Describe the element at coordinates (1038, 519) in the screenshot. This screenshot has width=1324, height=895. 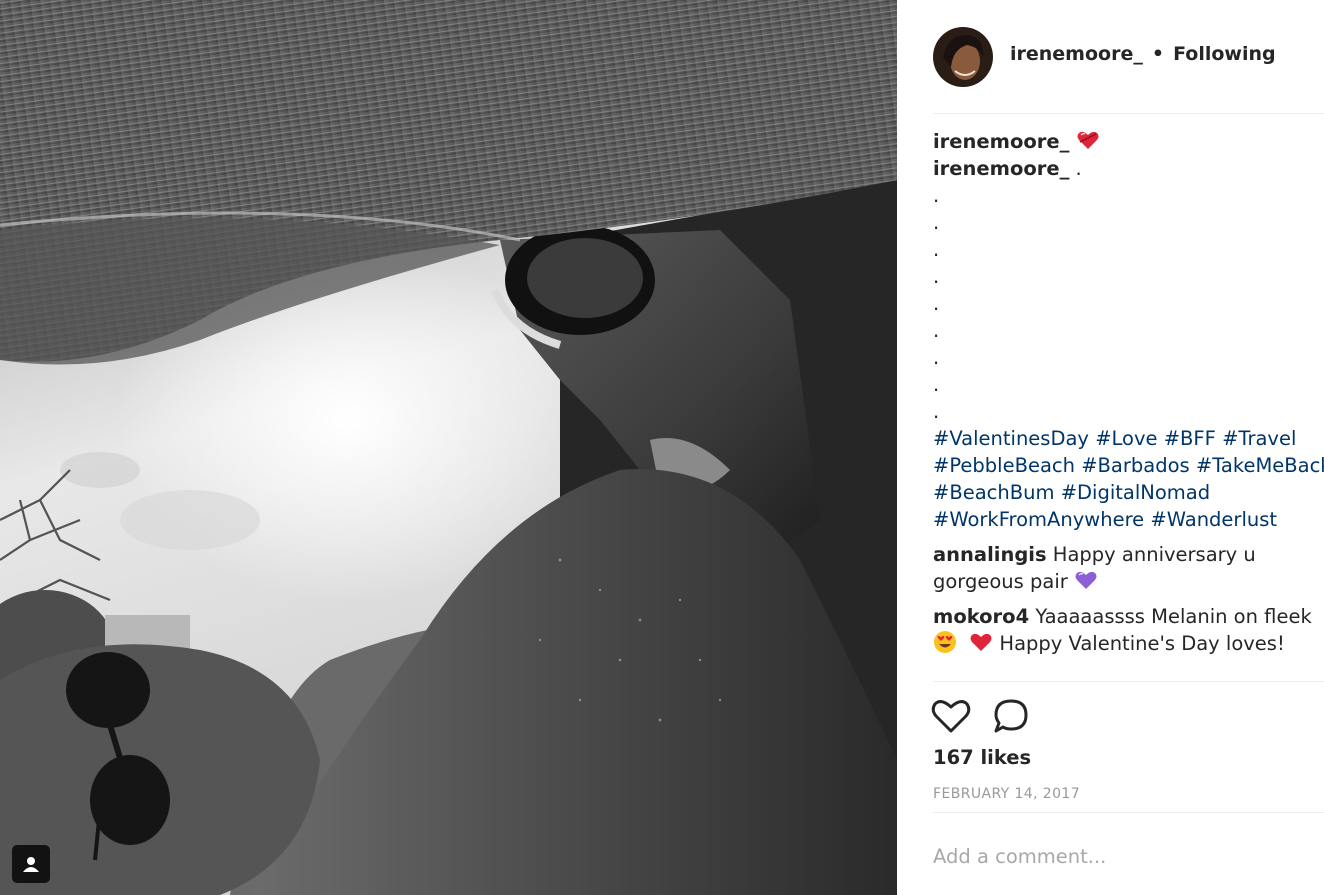
I see `hashtag-link: #WorkFromAnywhere` at that location.